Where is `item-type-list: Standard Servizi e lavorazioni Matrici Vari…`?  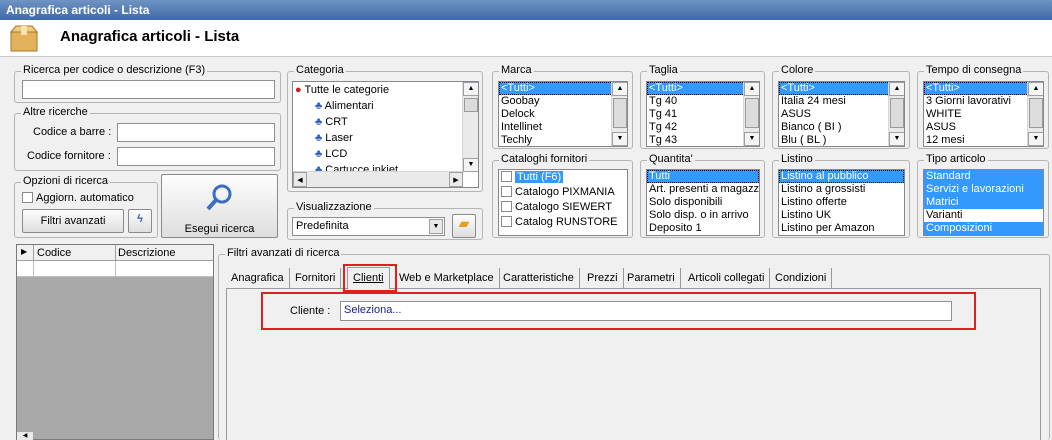 item-type-list: Standard Servizi e lavorazioni Matrici Vari… is located at coordinates (983, 202).